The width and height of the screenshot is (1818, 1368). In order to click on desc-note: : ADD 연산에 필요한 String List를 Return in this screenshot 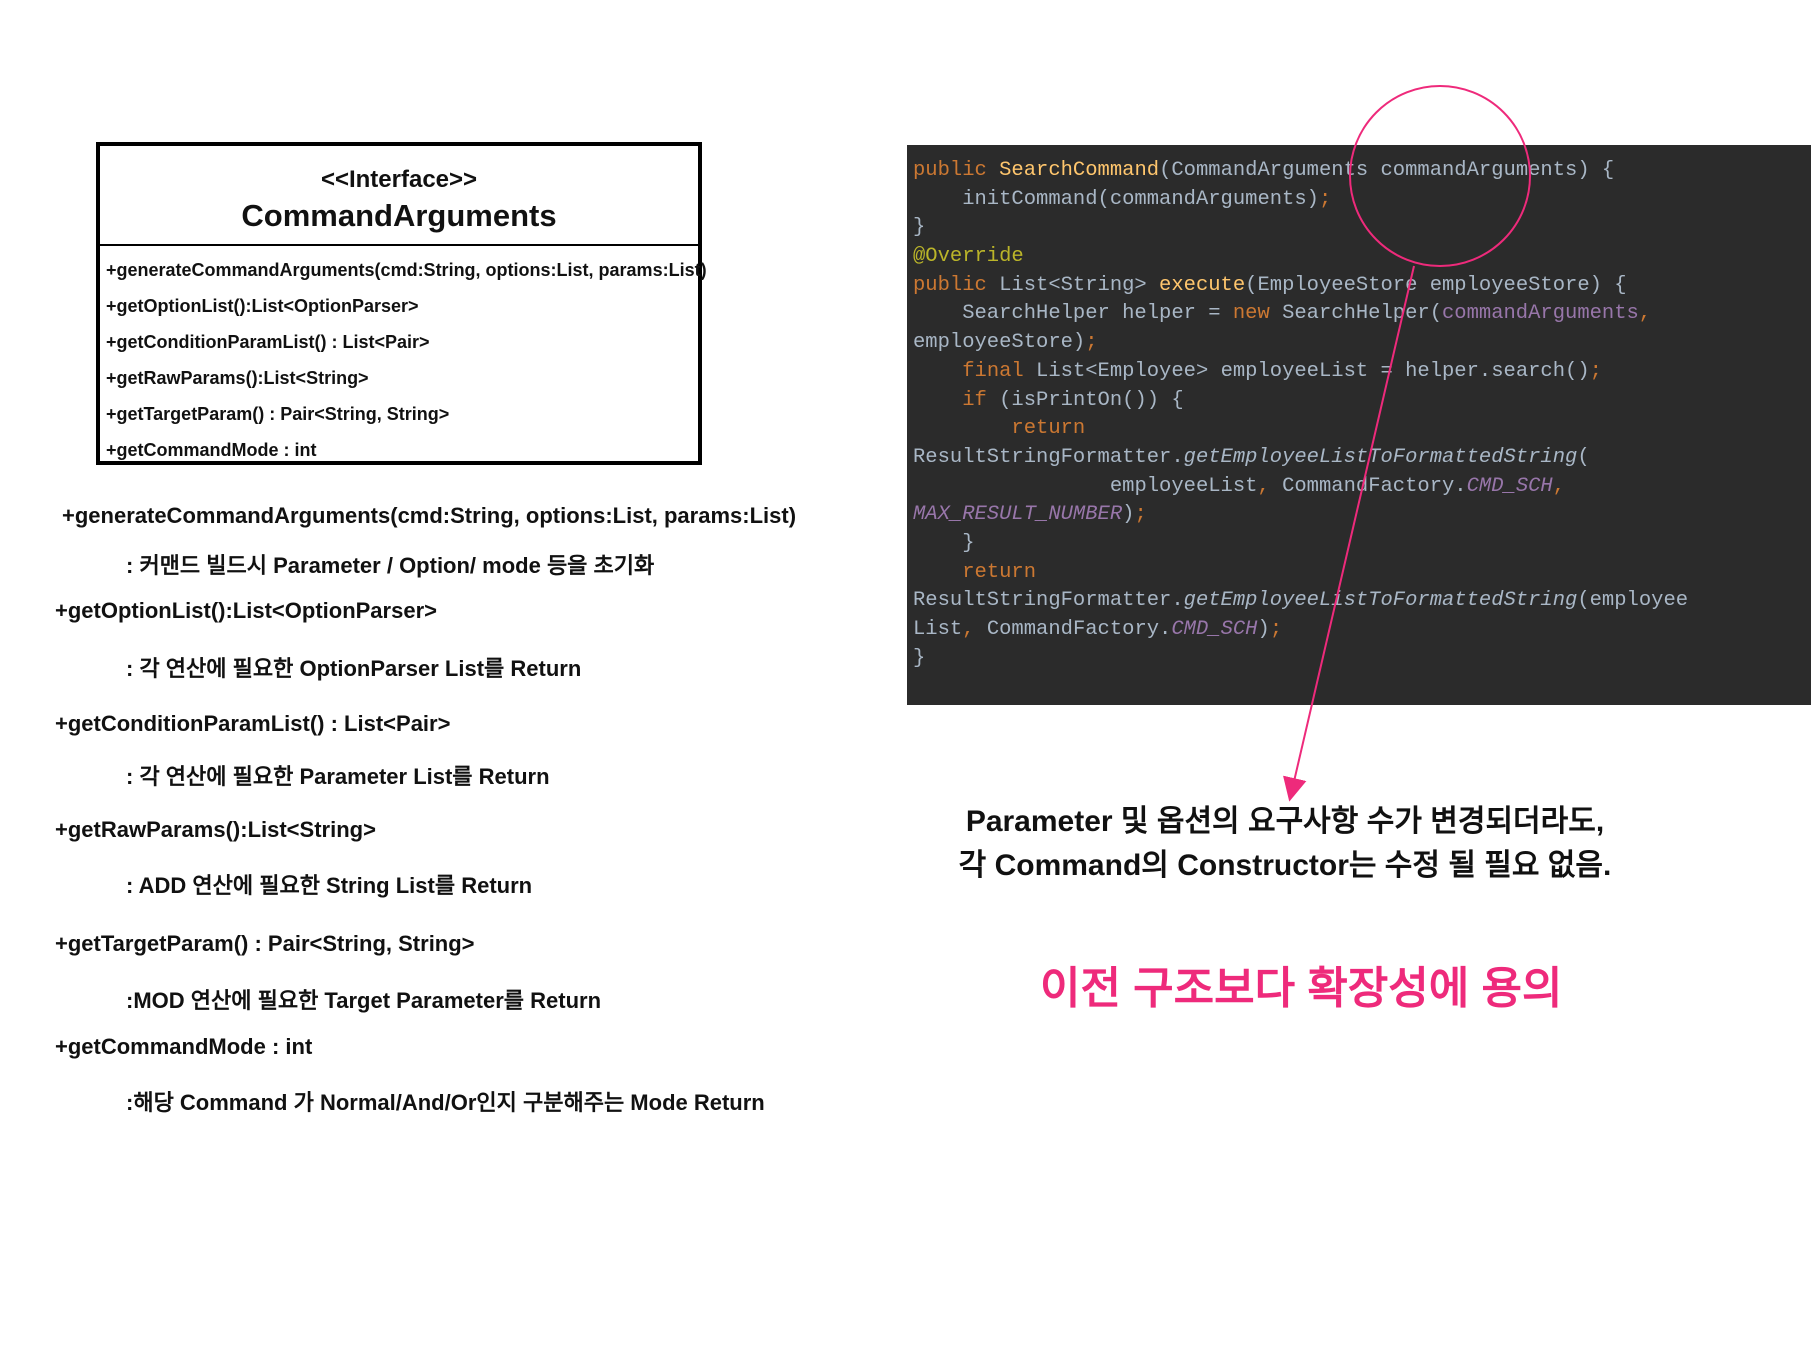, I will do `click(329, 885)`.